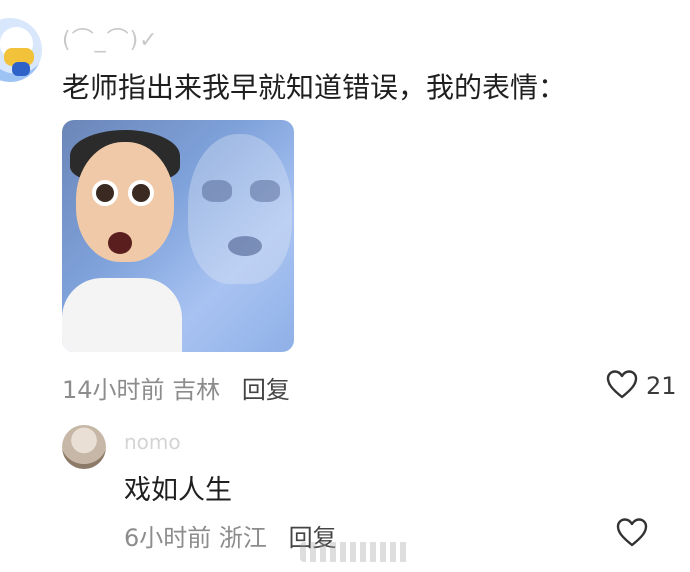 This screenshot has height=572, width=690. What do you see at coordinates (178, 490) in the screenshot?
I see `reply-text: 戏如人生` at bounding box center [178, 490].